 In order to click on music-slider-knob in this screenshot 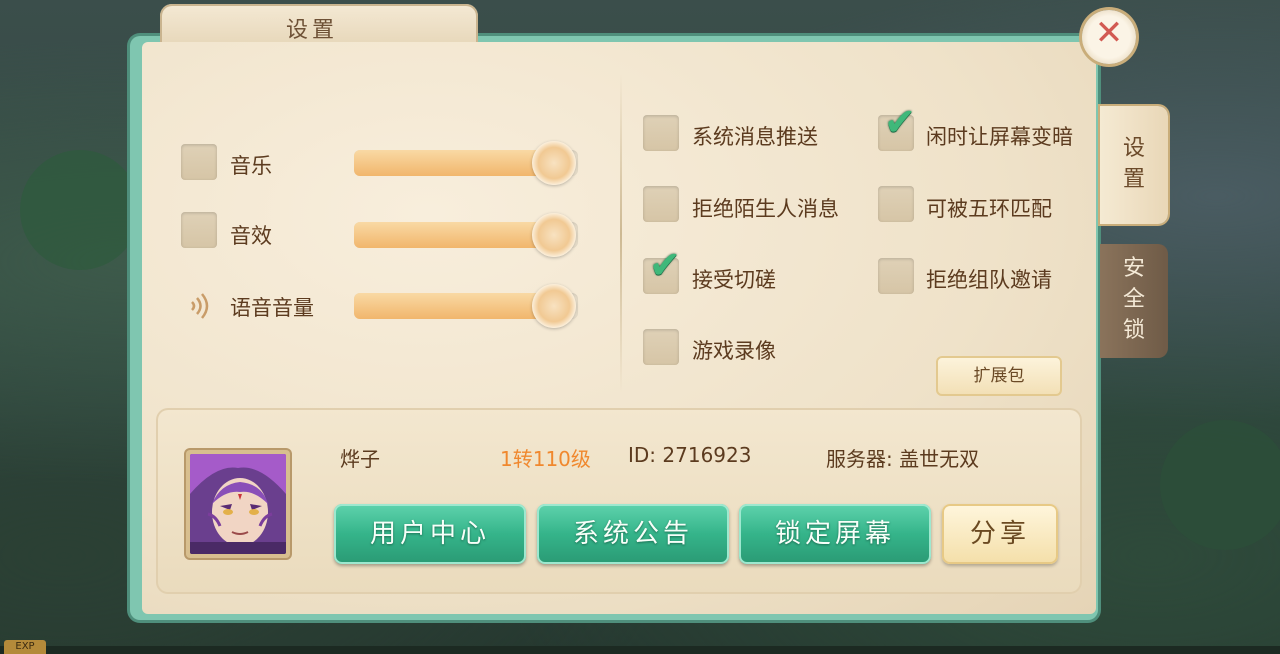, I will do `click(554, 163)`.